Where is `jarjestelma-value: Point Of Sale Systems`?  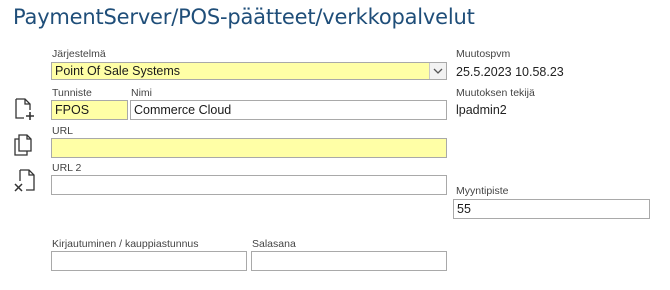 jarjestelma-value: Point Of Sale Systems is located at coordinates (118, 71).